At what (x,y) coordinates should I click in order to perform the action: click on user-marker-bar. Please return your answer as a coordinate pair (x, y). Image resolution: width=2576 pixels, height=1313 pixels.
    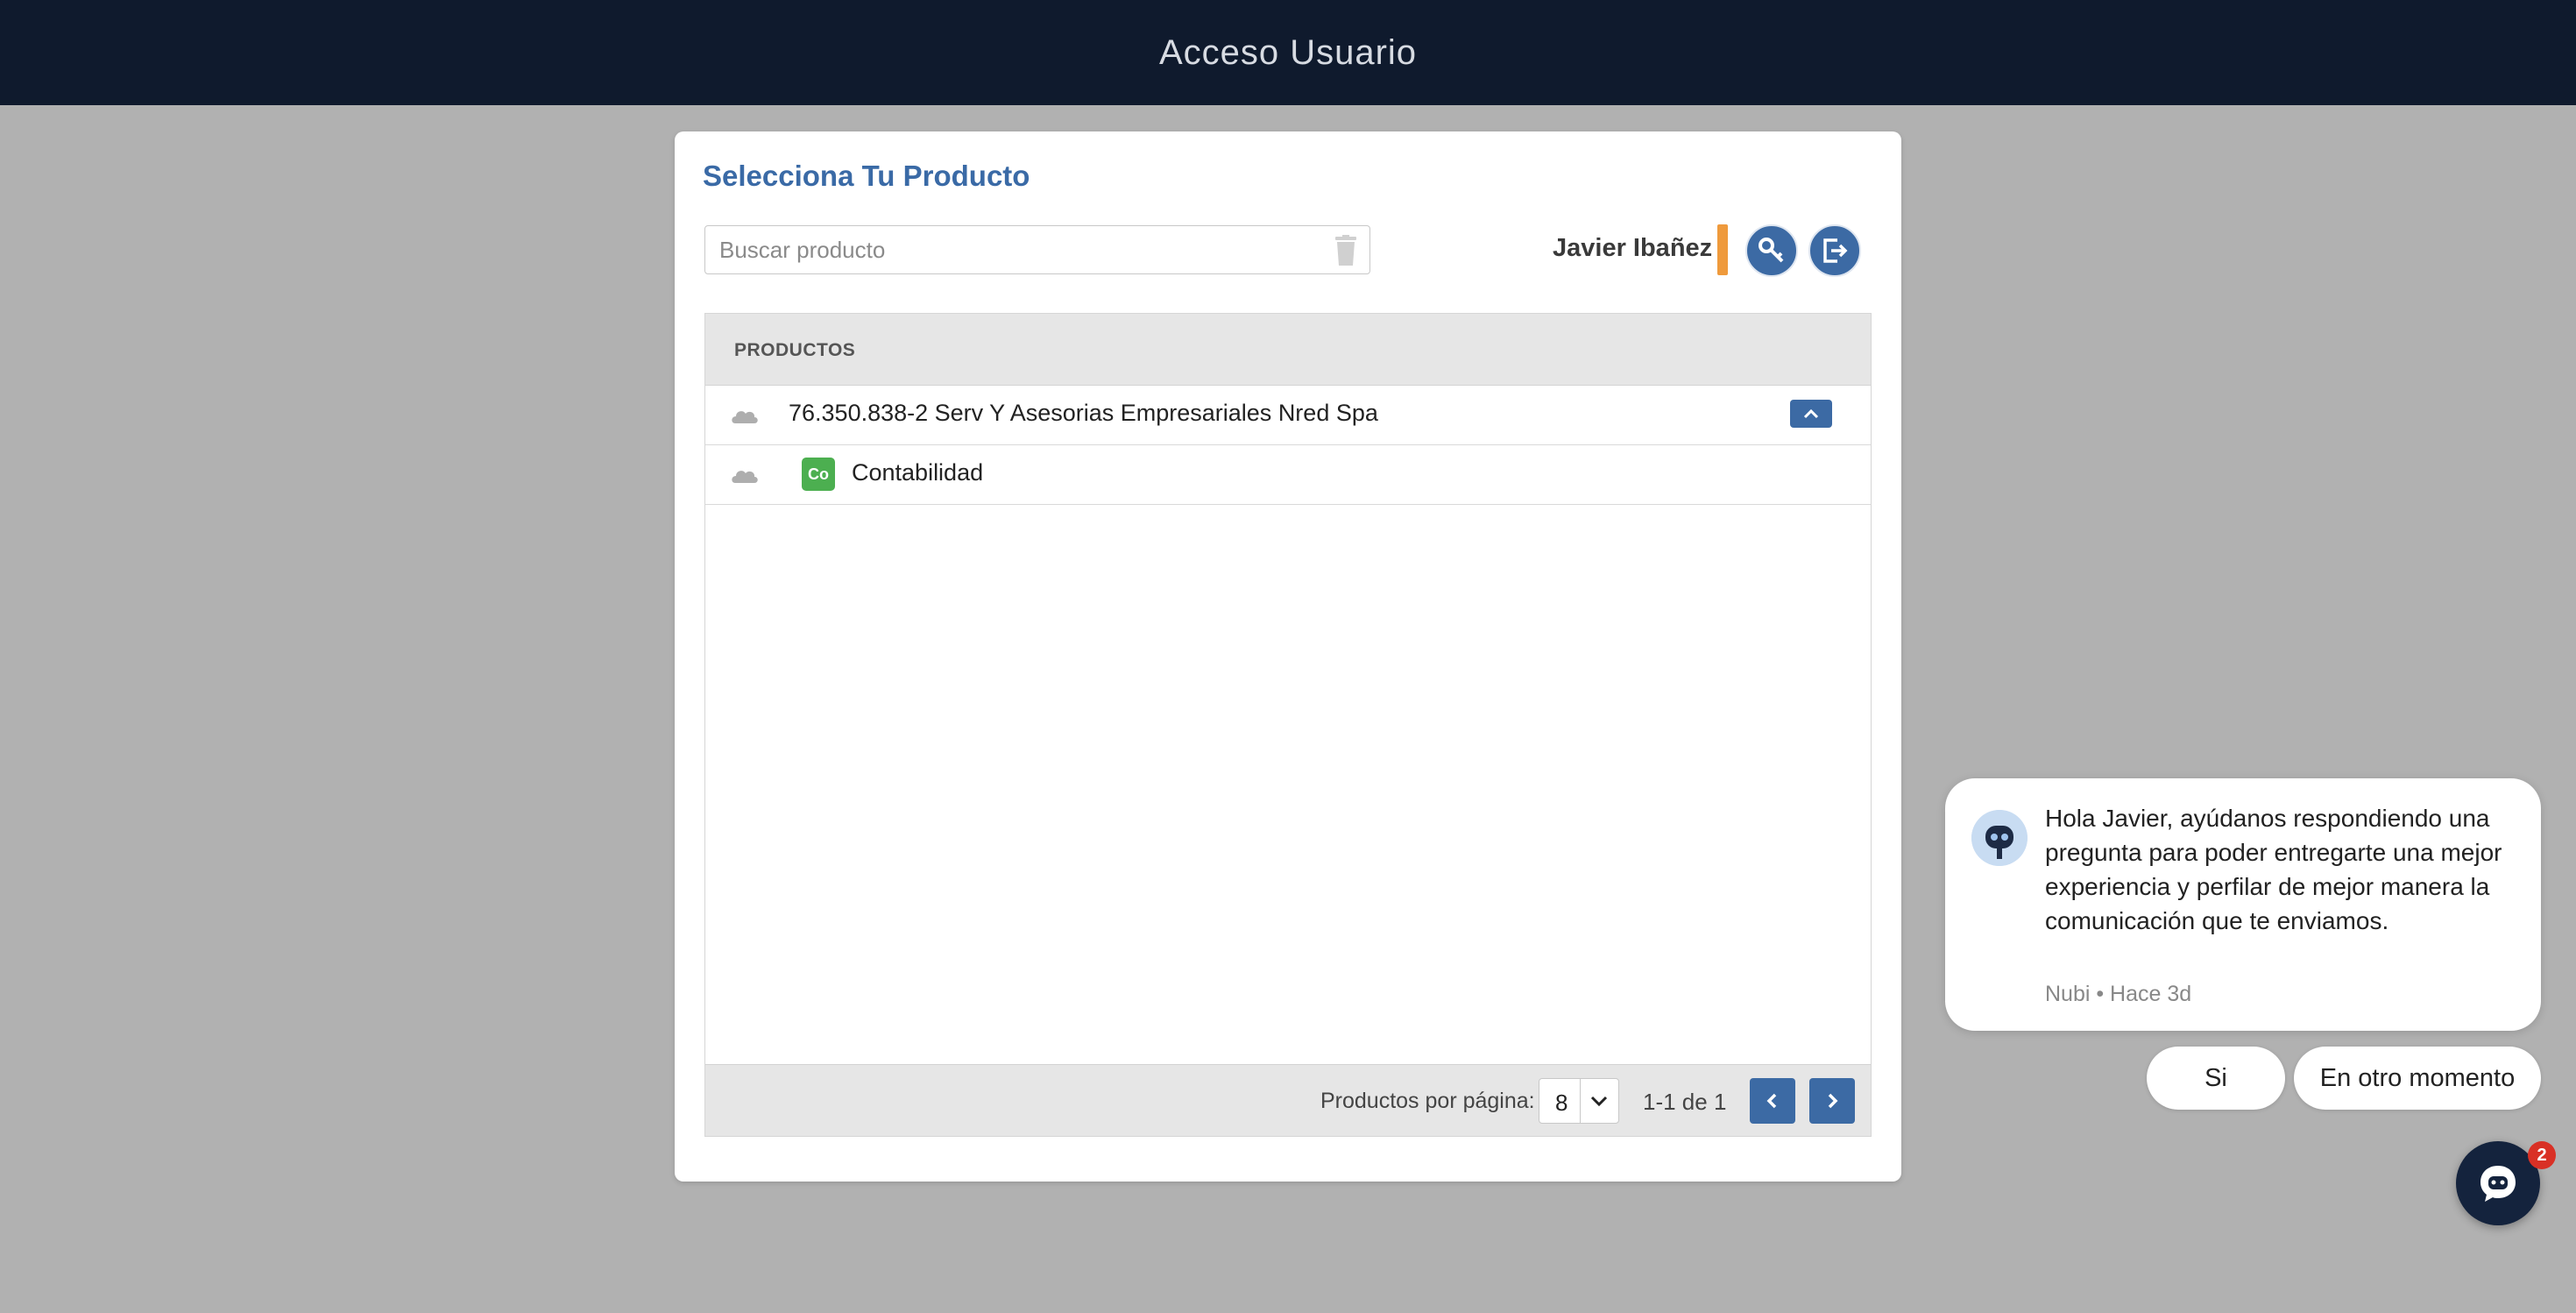
    Looking at the image, I should click on (1722, 249).